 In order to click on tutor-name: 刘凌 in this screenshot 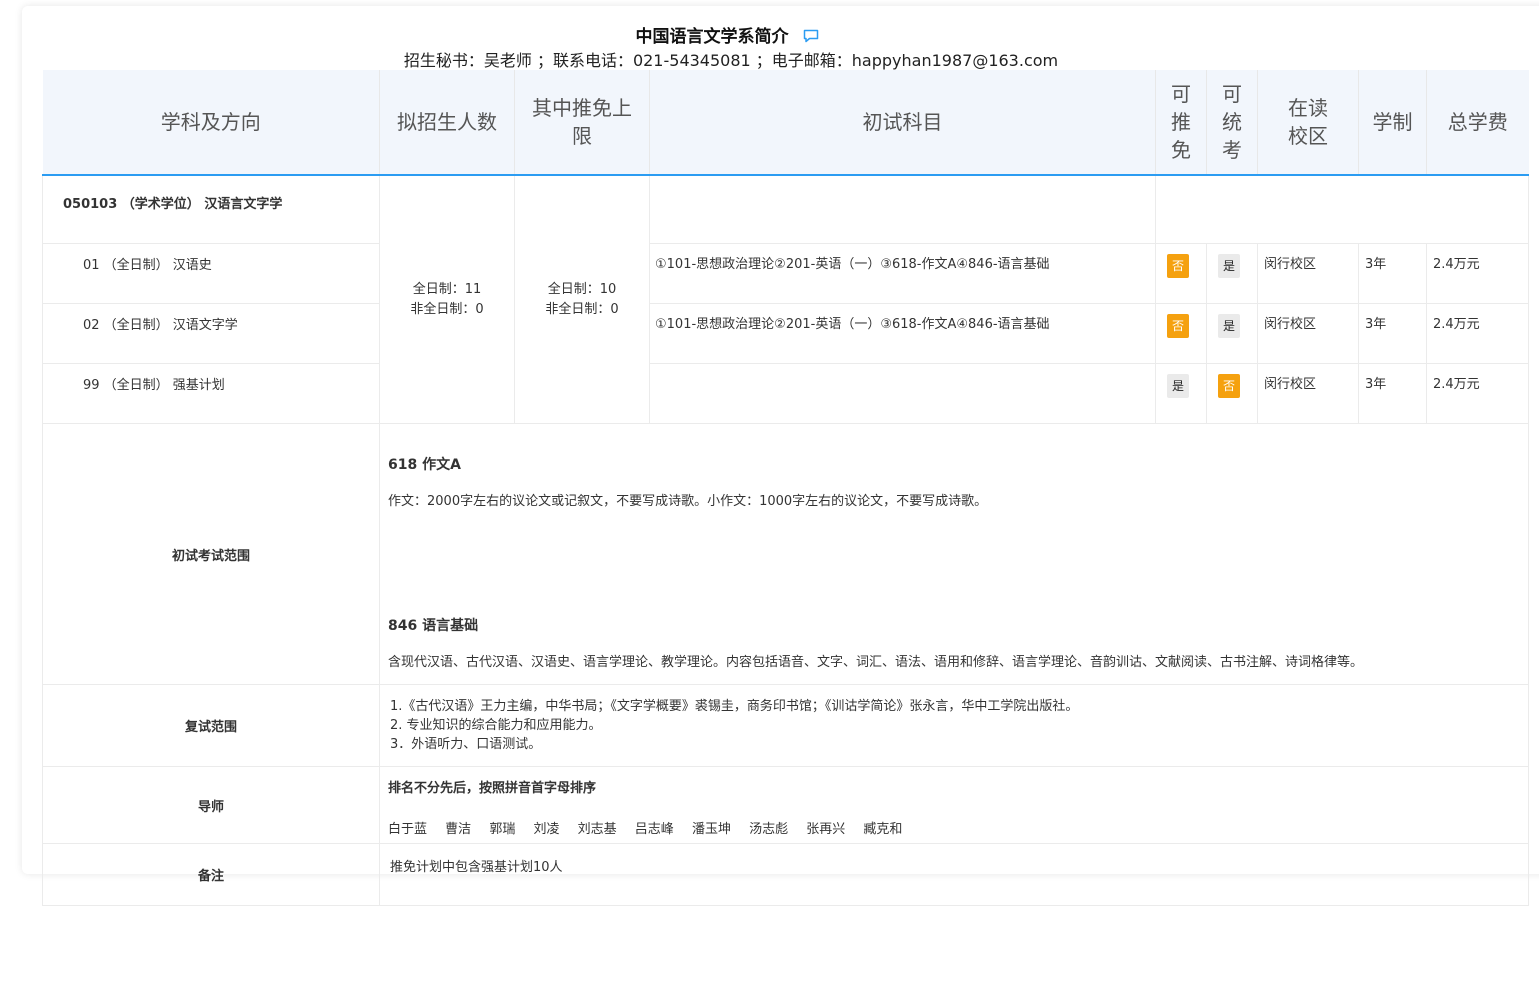, I will do `click(546, 829)`.